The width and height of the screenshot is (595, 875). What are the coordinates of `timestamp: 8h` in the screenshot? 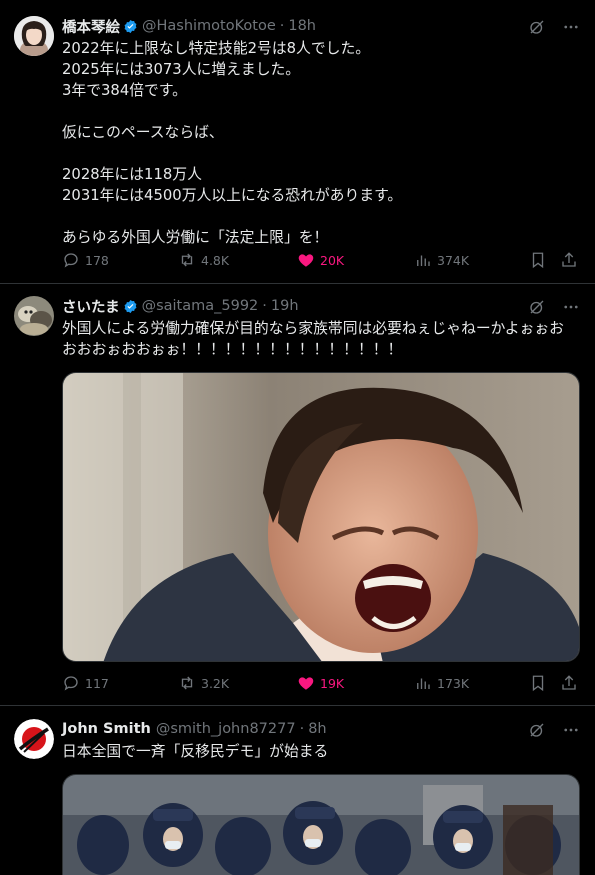 It's located at (317, 729).